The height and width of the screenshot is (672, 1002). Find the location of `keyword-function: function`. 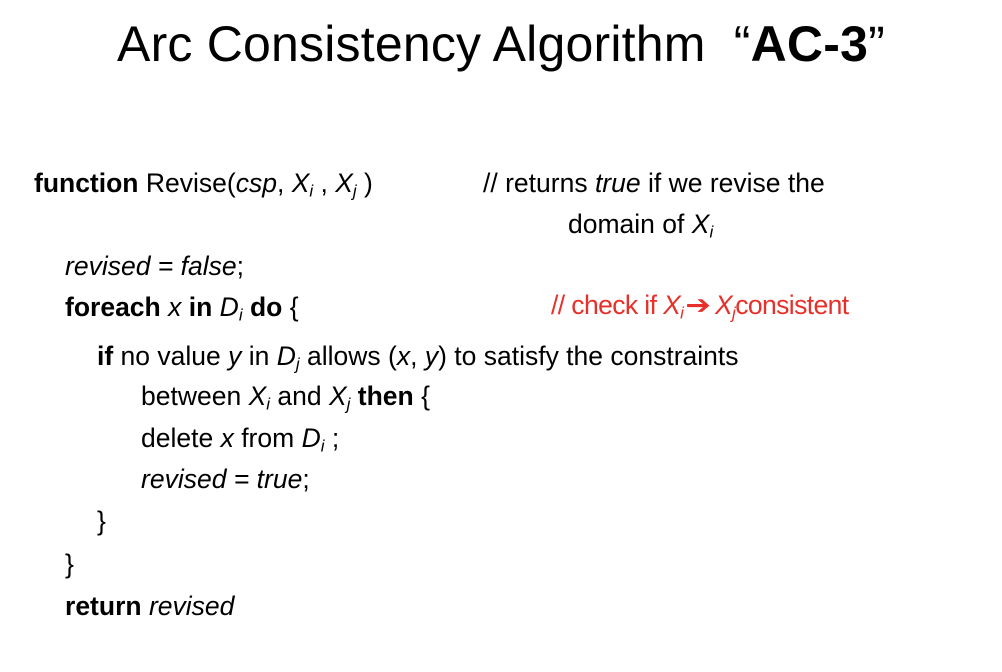

keyword-function: function is located at coordinates (86, 183).